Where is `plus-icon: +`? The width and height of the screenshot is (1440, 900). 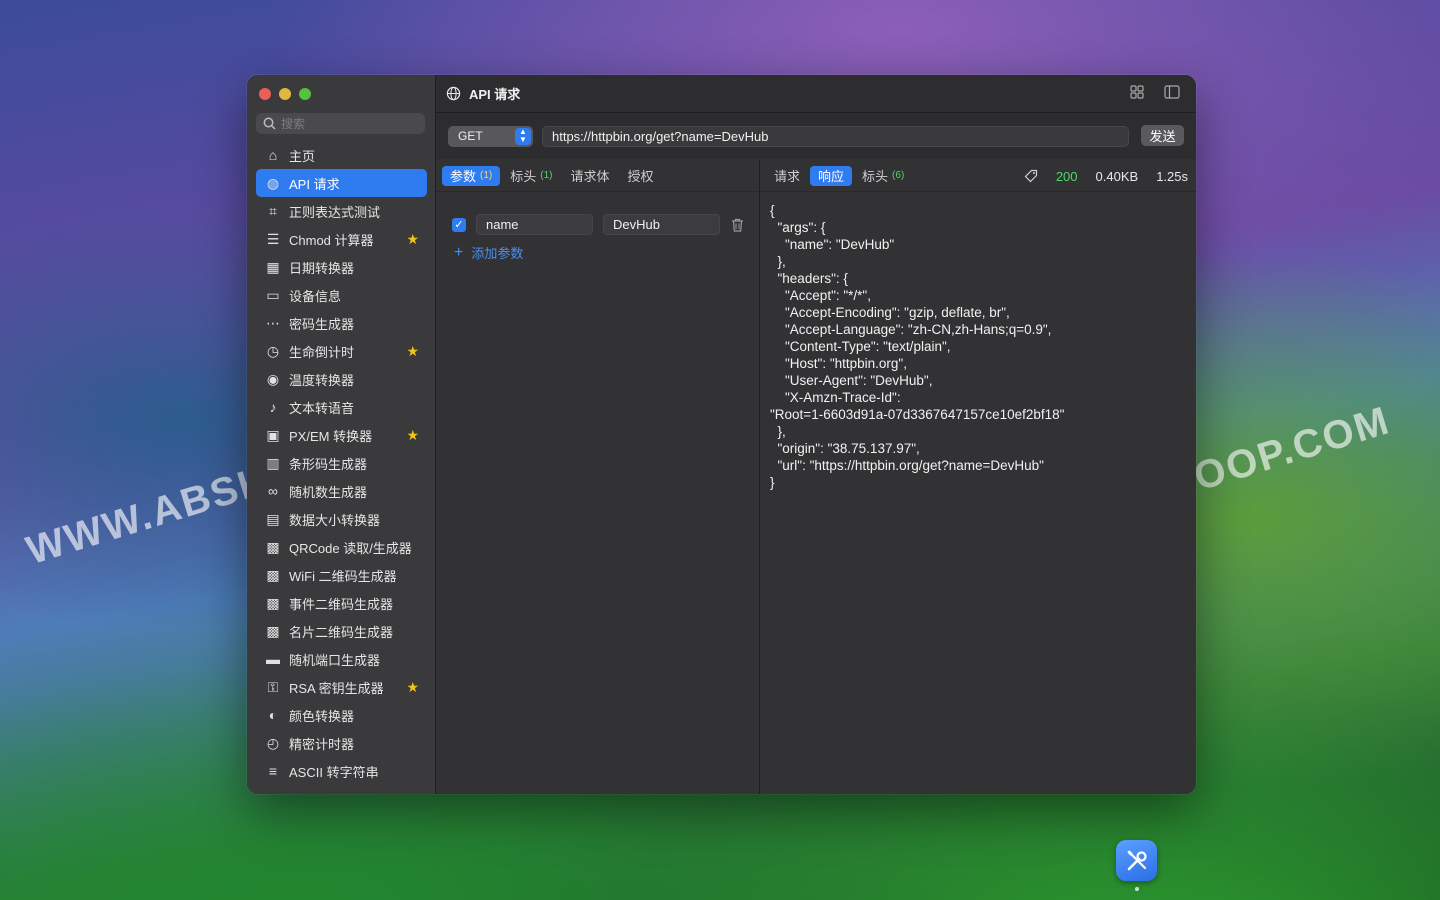 plus-icon: + is located at coordinates (459, 252).